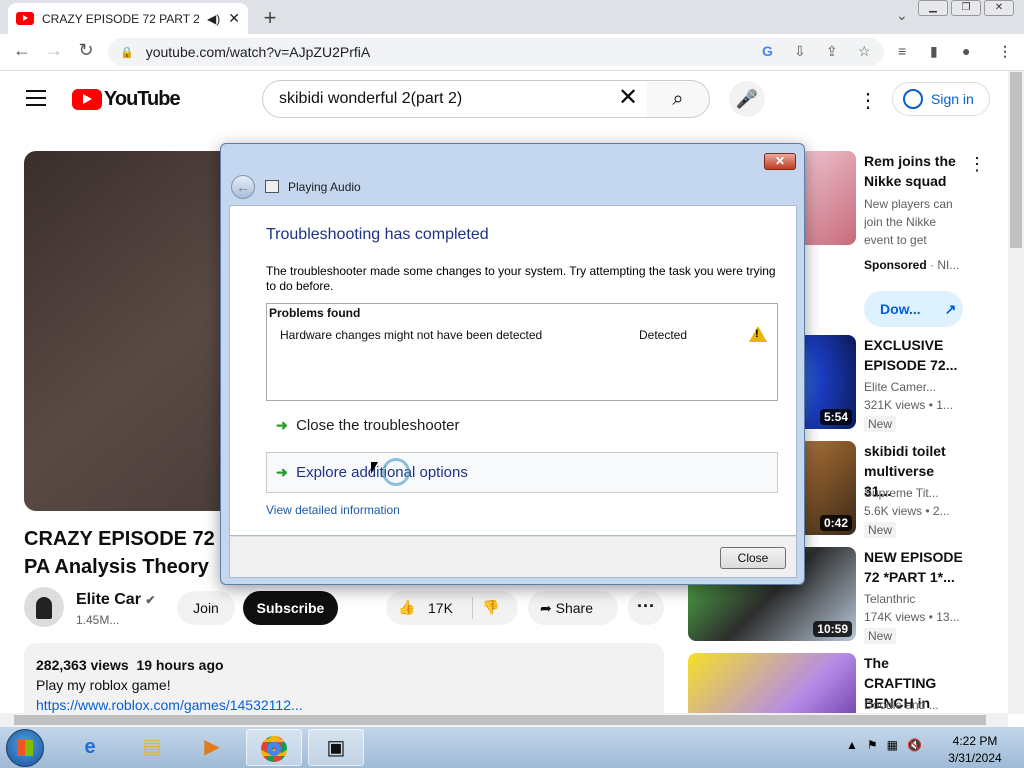 The height and width of the screenshot is (768, 1024). Describe the element at coordinates (832, 51) in the screenshot. I see `share-page-icon: ⇪` at that location.